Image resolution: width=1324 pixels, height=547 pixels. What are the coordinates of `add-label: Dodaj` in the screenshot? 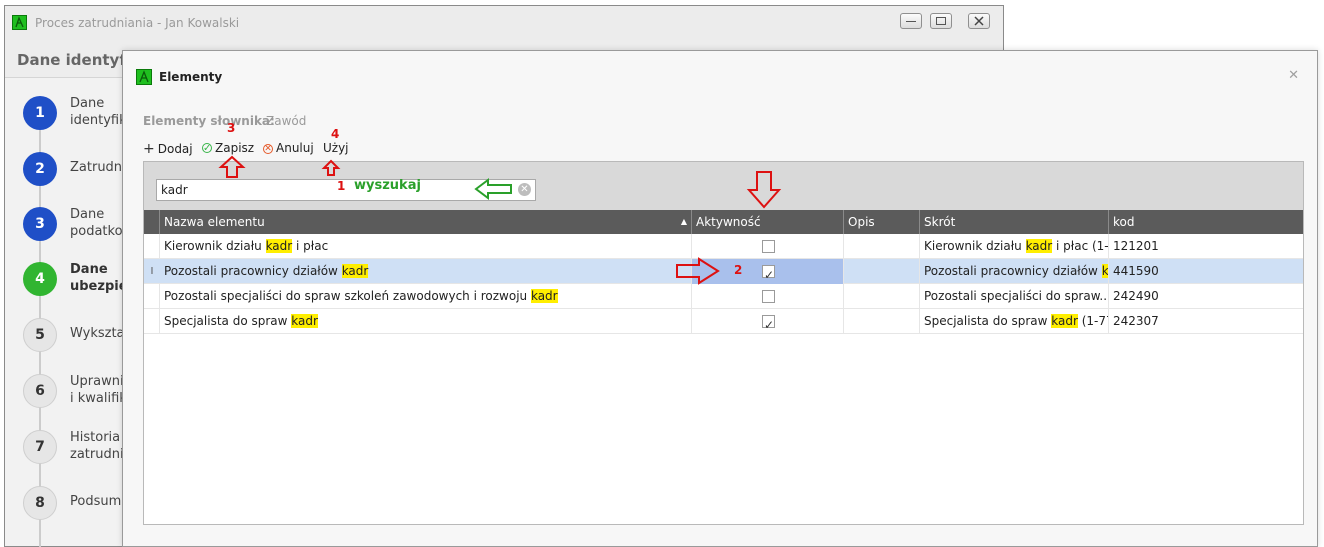 It's located at (175, 149).